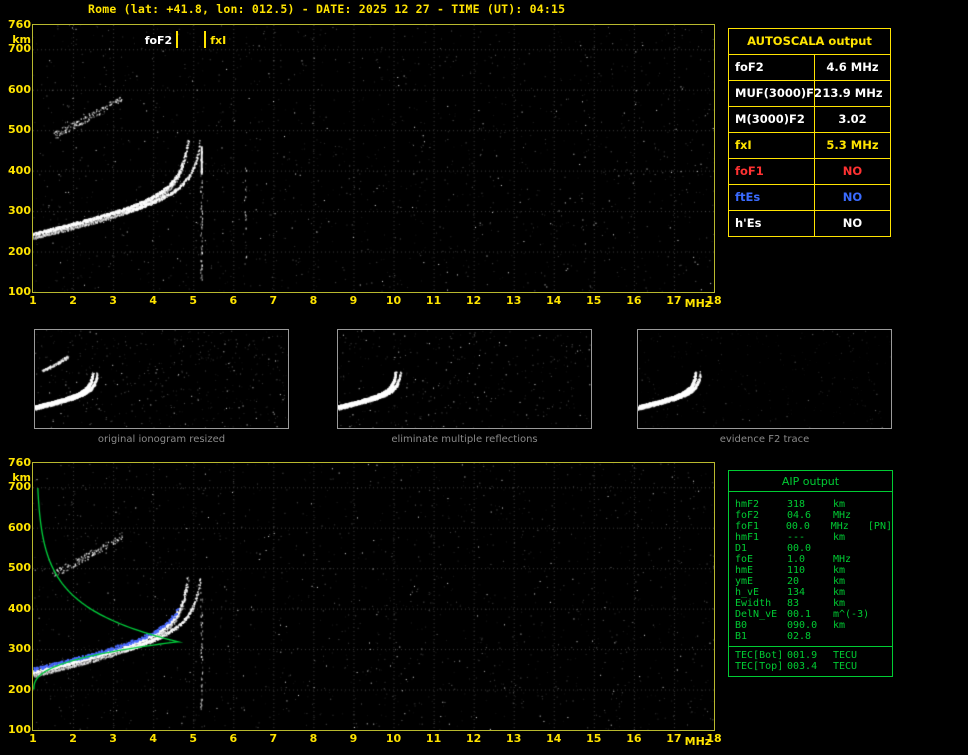 Image resolution: width=968 pixels, height=755 pixels. What do you see at coordinates (744, 570) in the screenshot?
I see `aip-param-label: hmE` at bounding box center [744, 570].